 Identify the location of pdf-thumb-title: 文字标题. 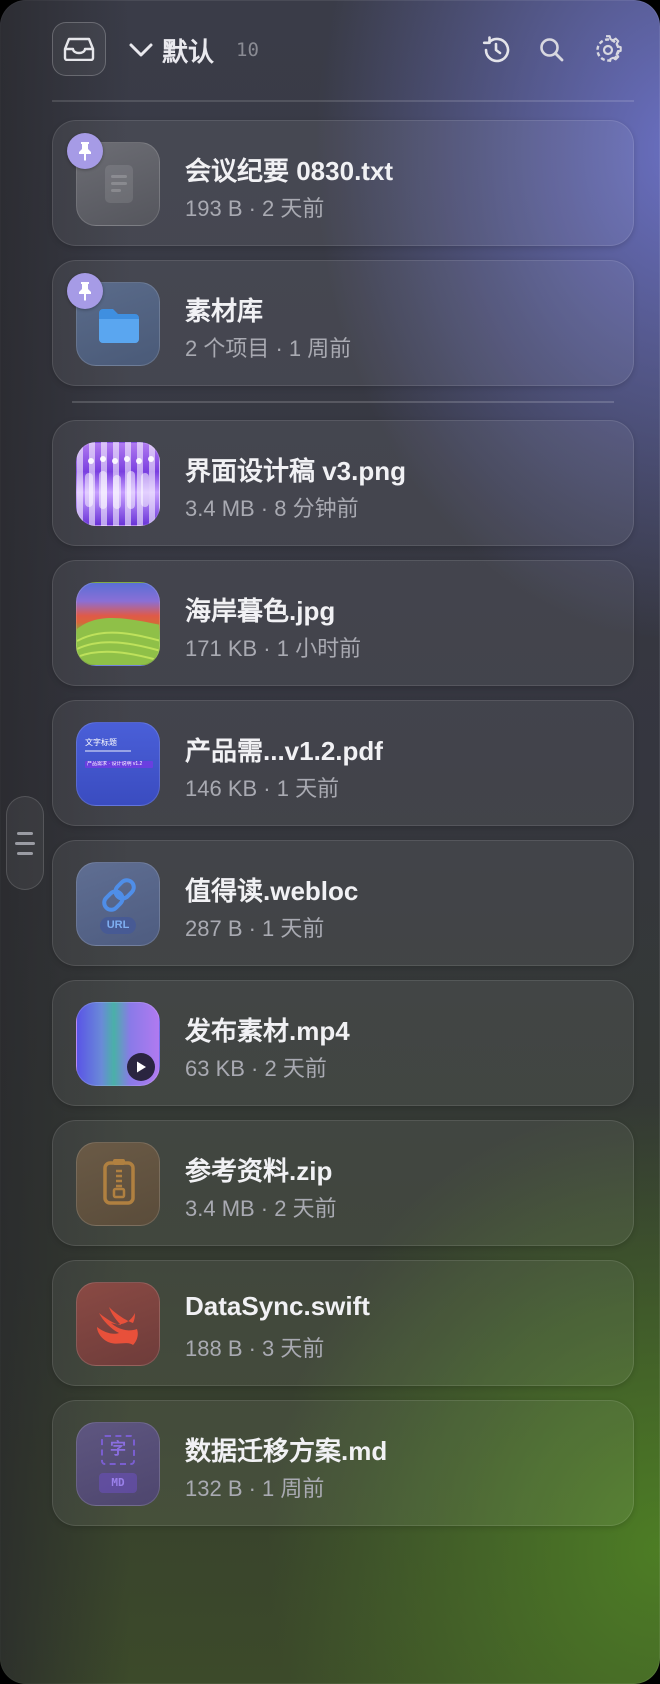
(101, 742).